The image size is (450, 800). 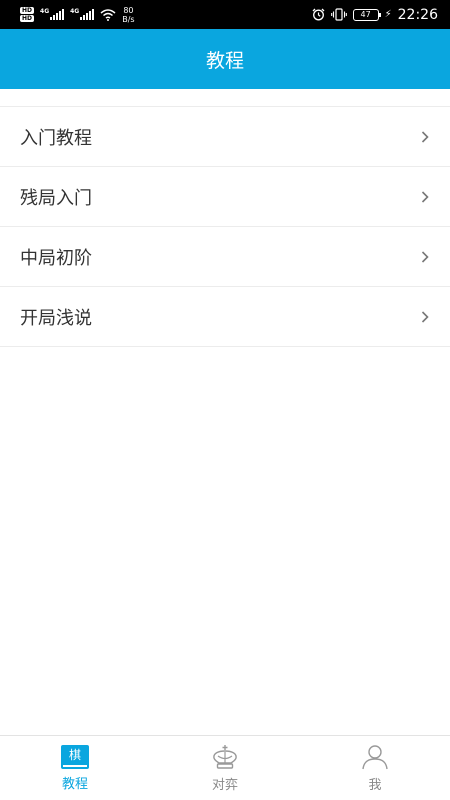 What do you see at coordinates (74, 784) in the screenshot?
I see `tab-label: 教程` at bounding box center [74, 784].